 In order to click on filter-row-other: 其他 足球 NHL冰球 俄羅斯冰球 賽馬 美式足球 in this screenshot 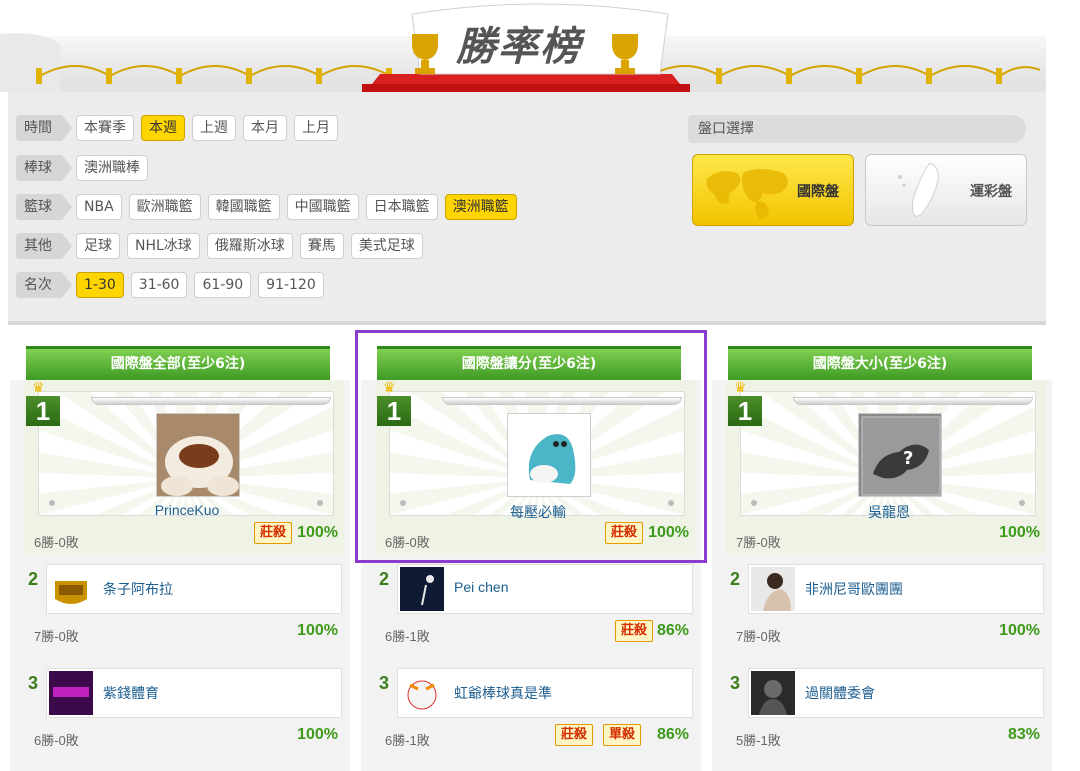, I will do `click(223, 246)`.